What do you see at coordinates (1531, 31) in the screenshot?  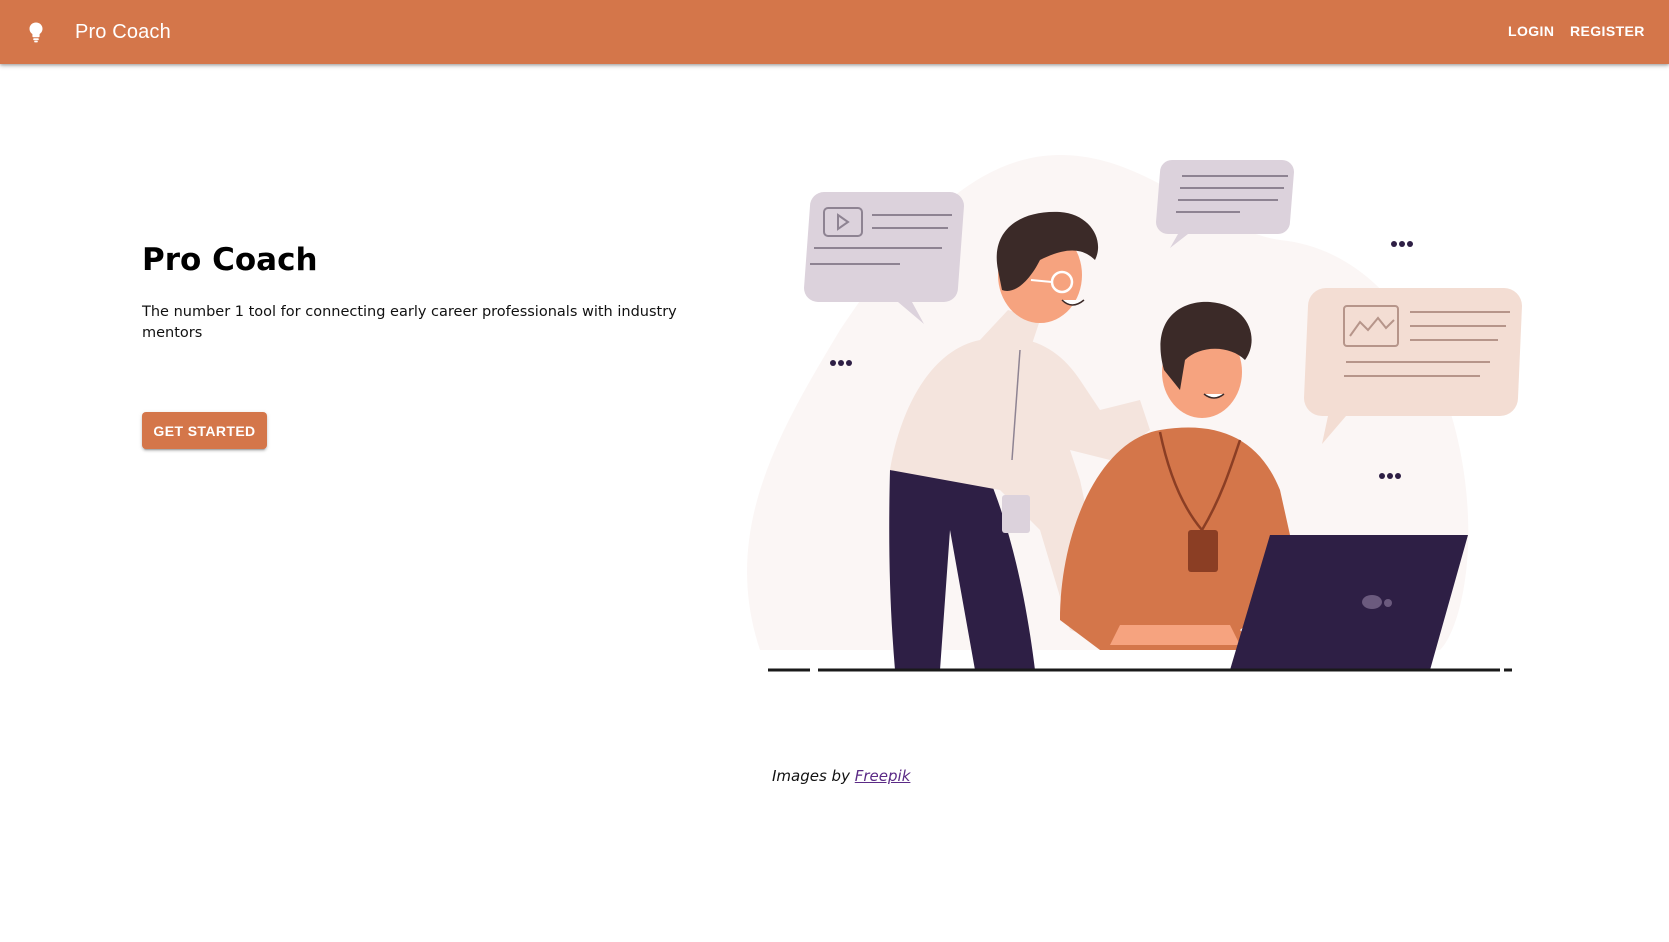 I see `login-button: LOGIN` at bounding box center [1531, 31].